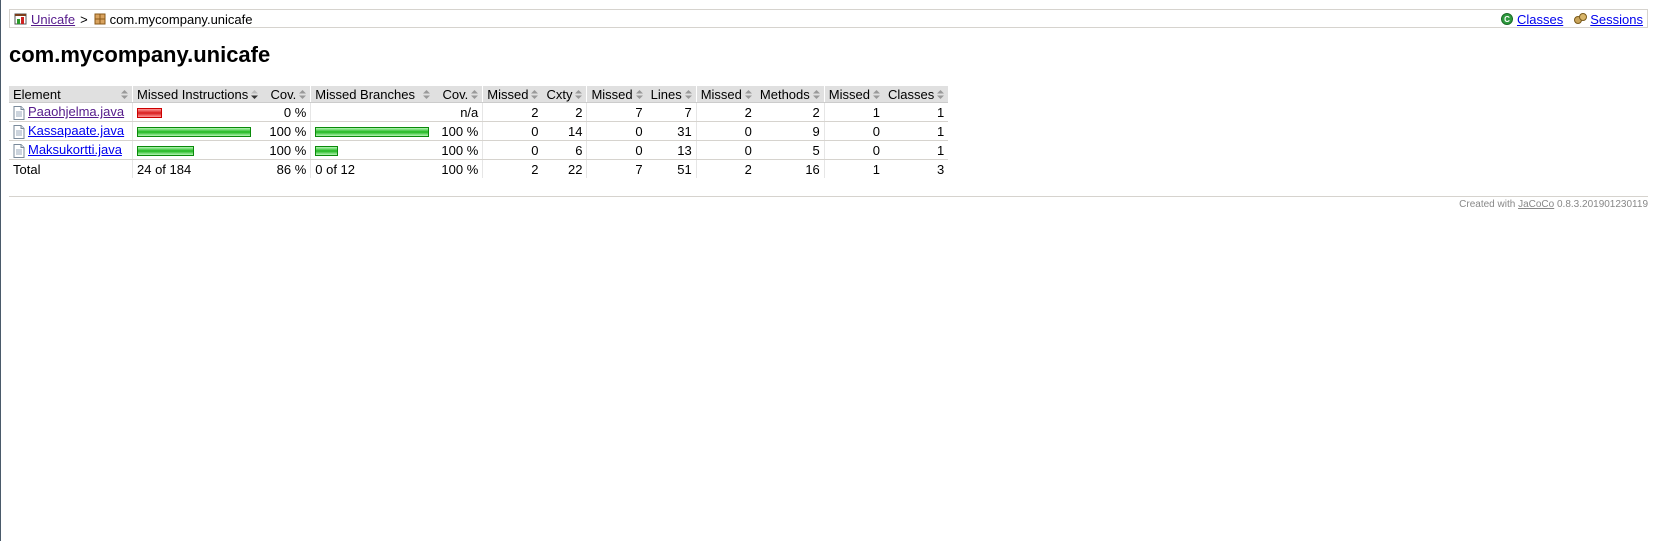 This screenshot has height=541, width=1657. What do you see at coordinates (1487, 204) in the screenshot?
I see `footer-prefix: Created with` at bounding box center [1487, 204].